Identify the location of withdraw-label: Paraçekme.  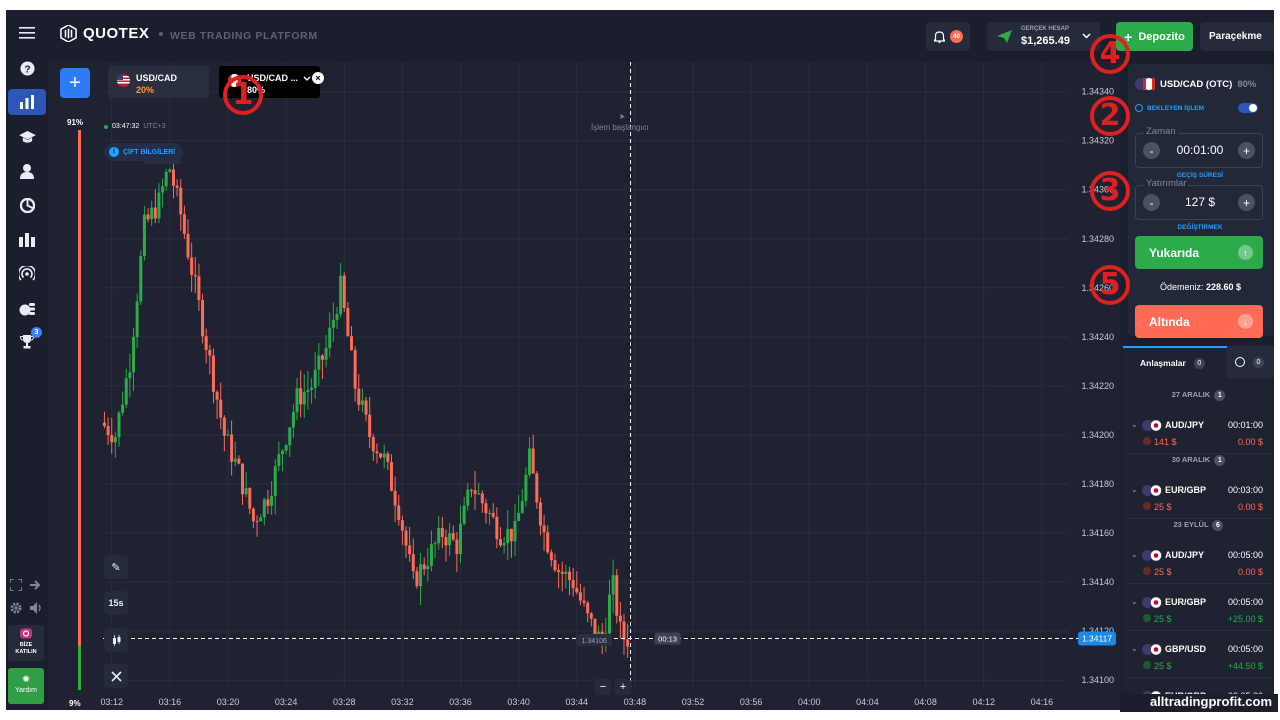
(1235, 36).